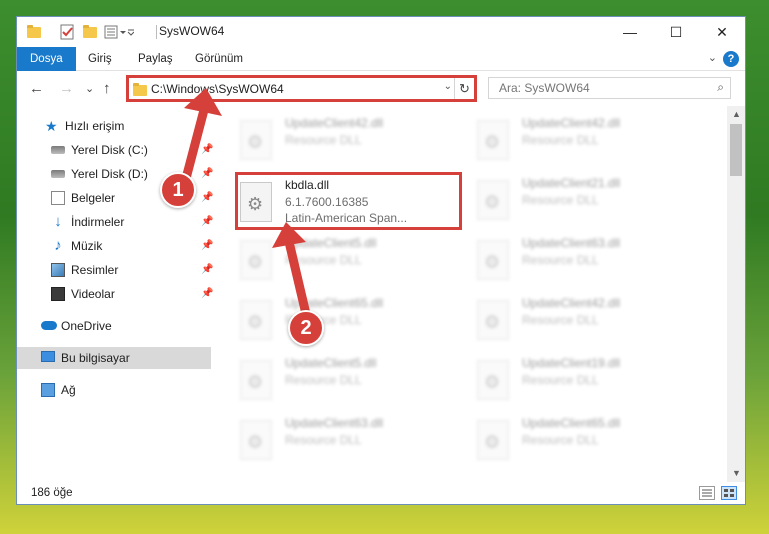 The width and height of the screenshot is (769, 534). Describe the element at coordinates (306, 328) in the screenshot. I see `step-2-callout: 2` at that location.